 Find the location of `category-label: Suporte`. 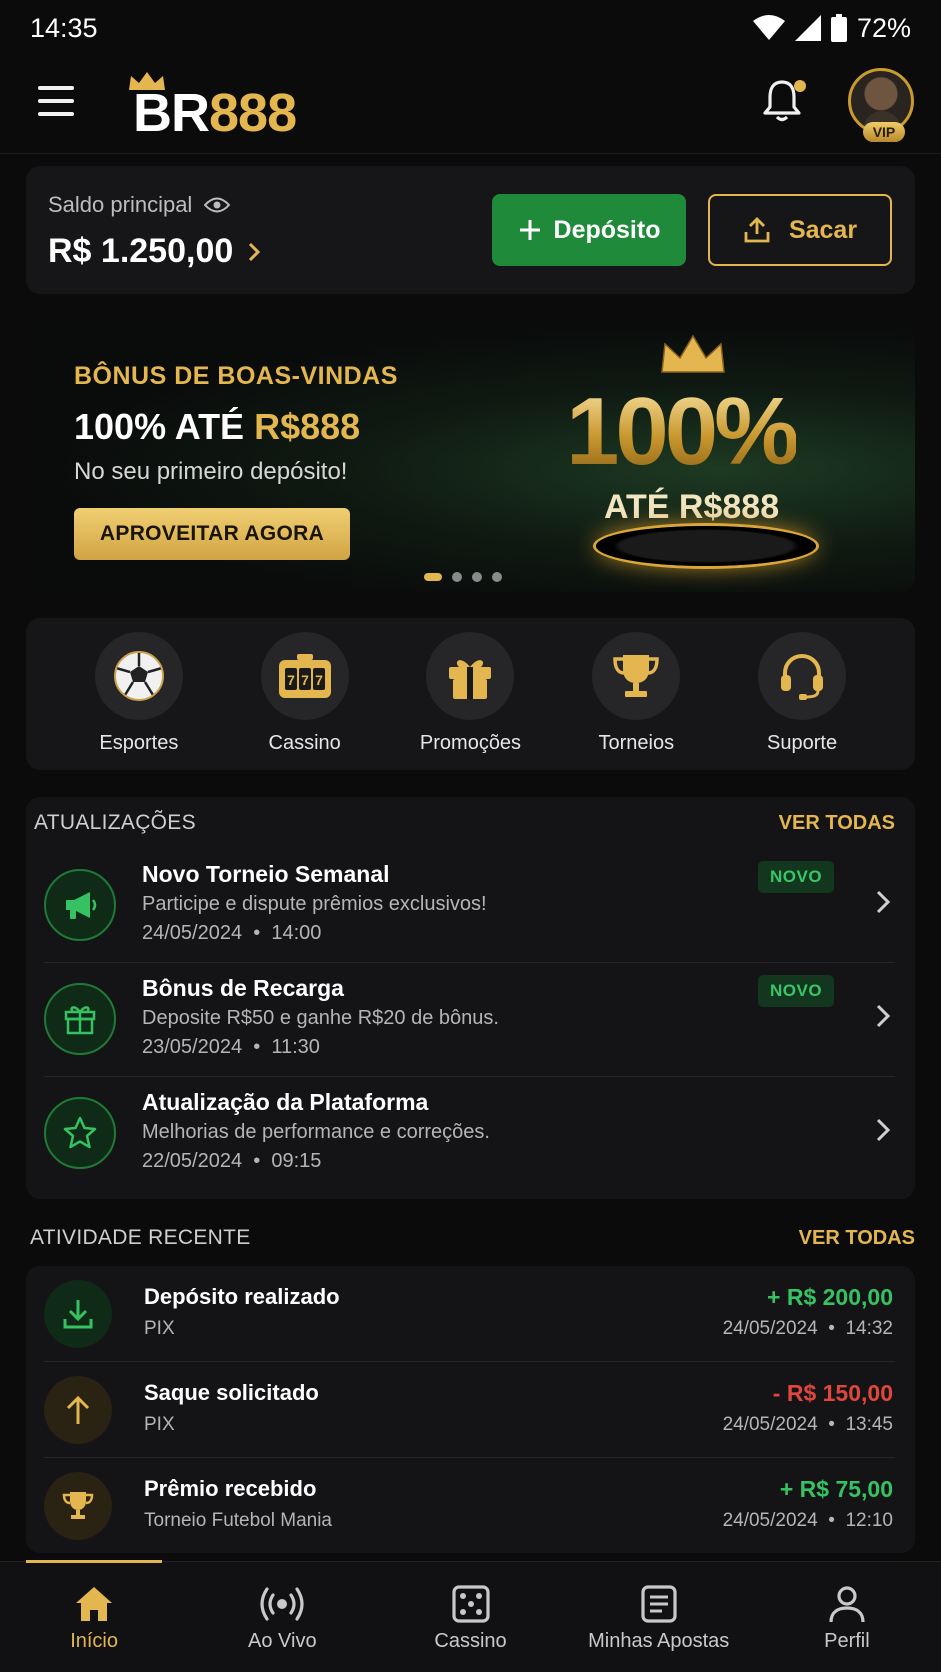

category-label: Suporte is located at coordinates (802, 743).